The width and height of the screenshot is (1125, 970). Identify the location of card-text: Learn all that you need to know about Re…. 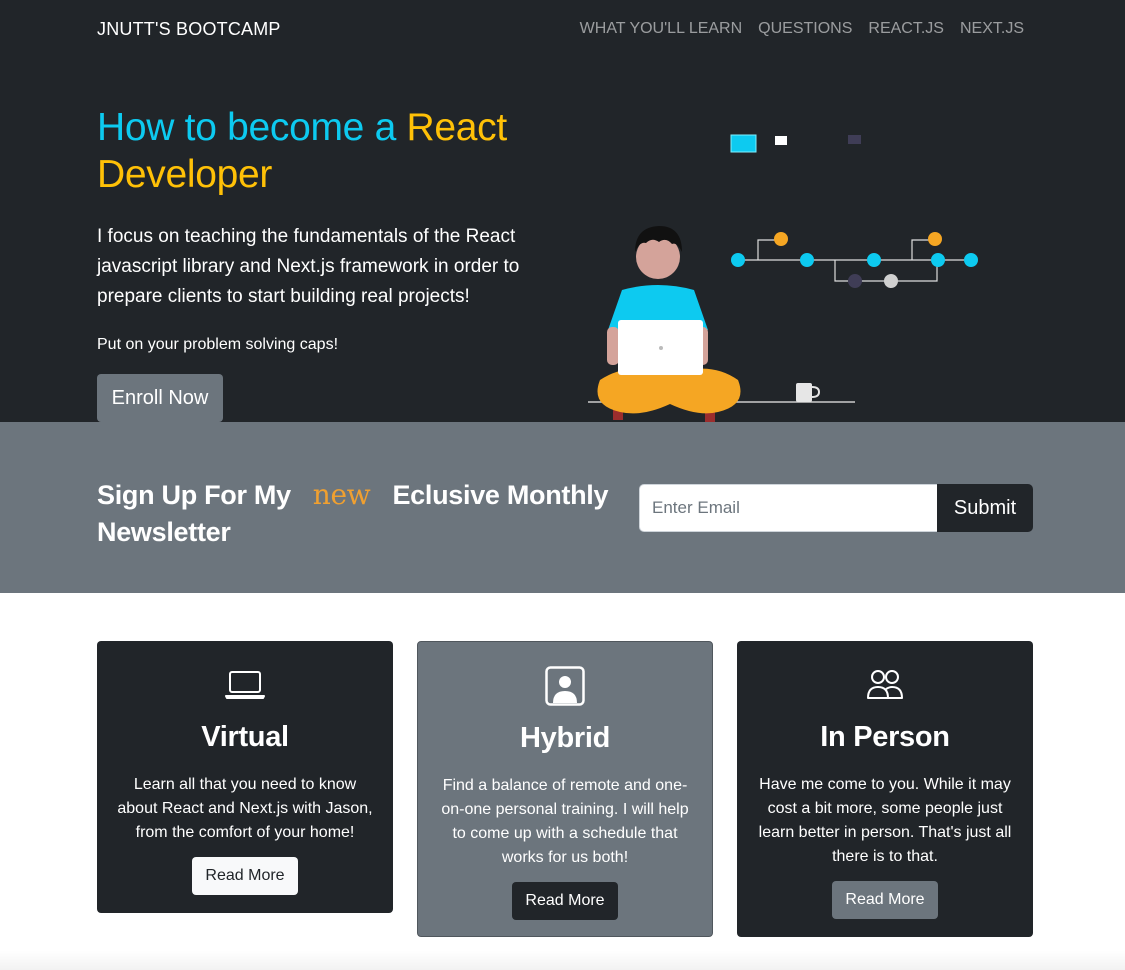
(245, 808).